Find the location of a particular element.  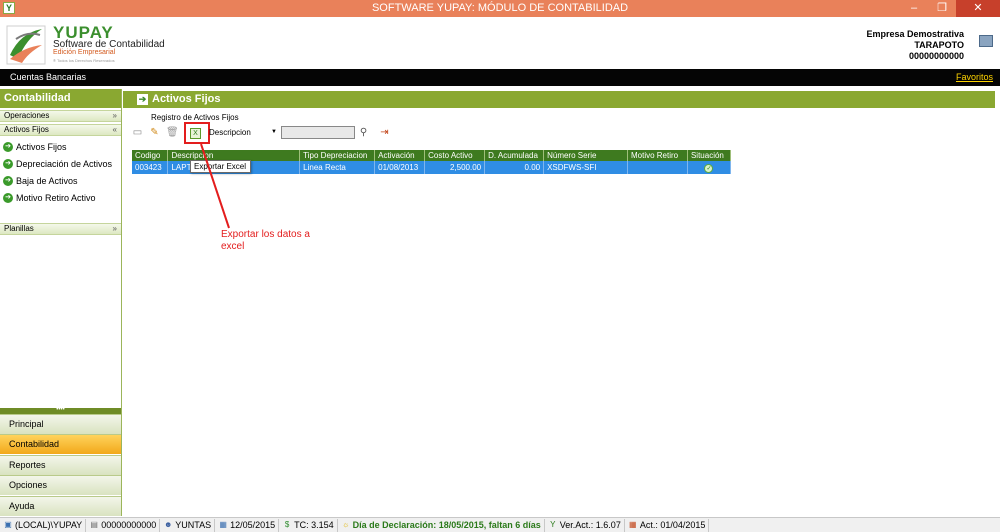

col-numero-serie: Número Serie is located at coordinates (585, 155).